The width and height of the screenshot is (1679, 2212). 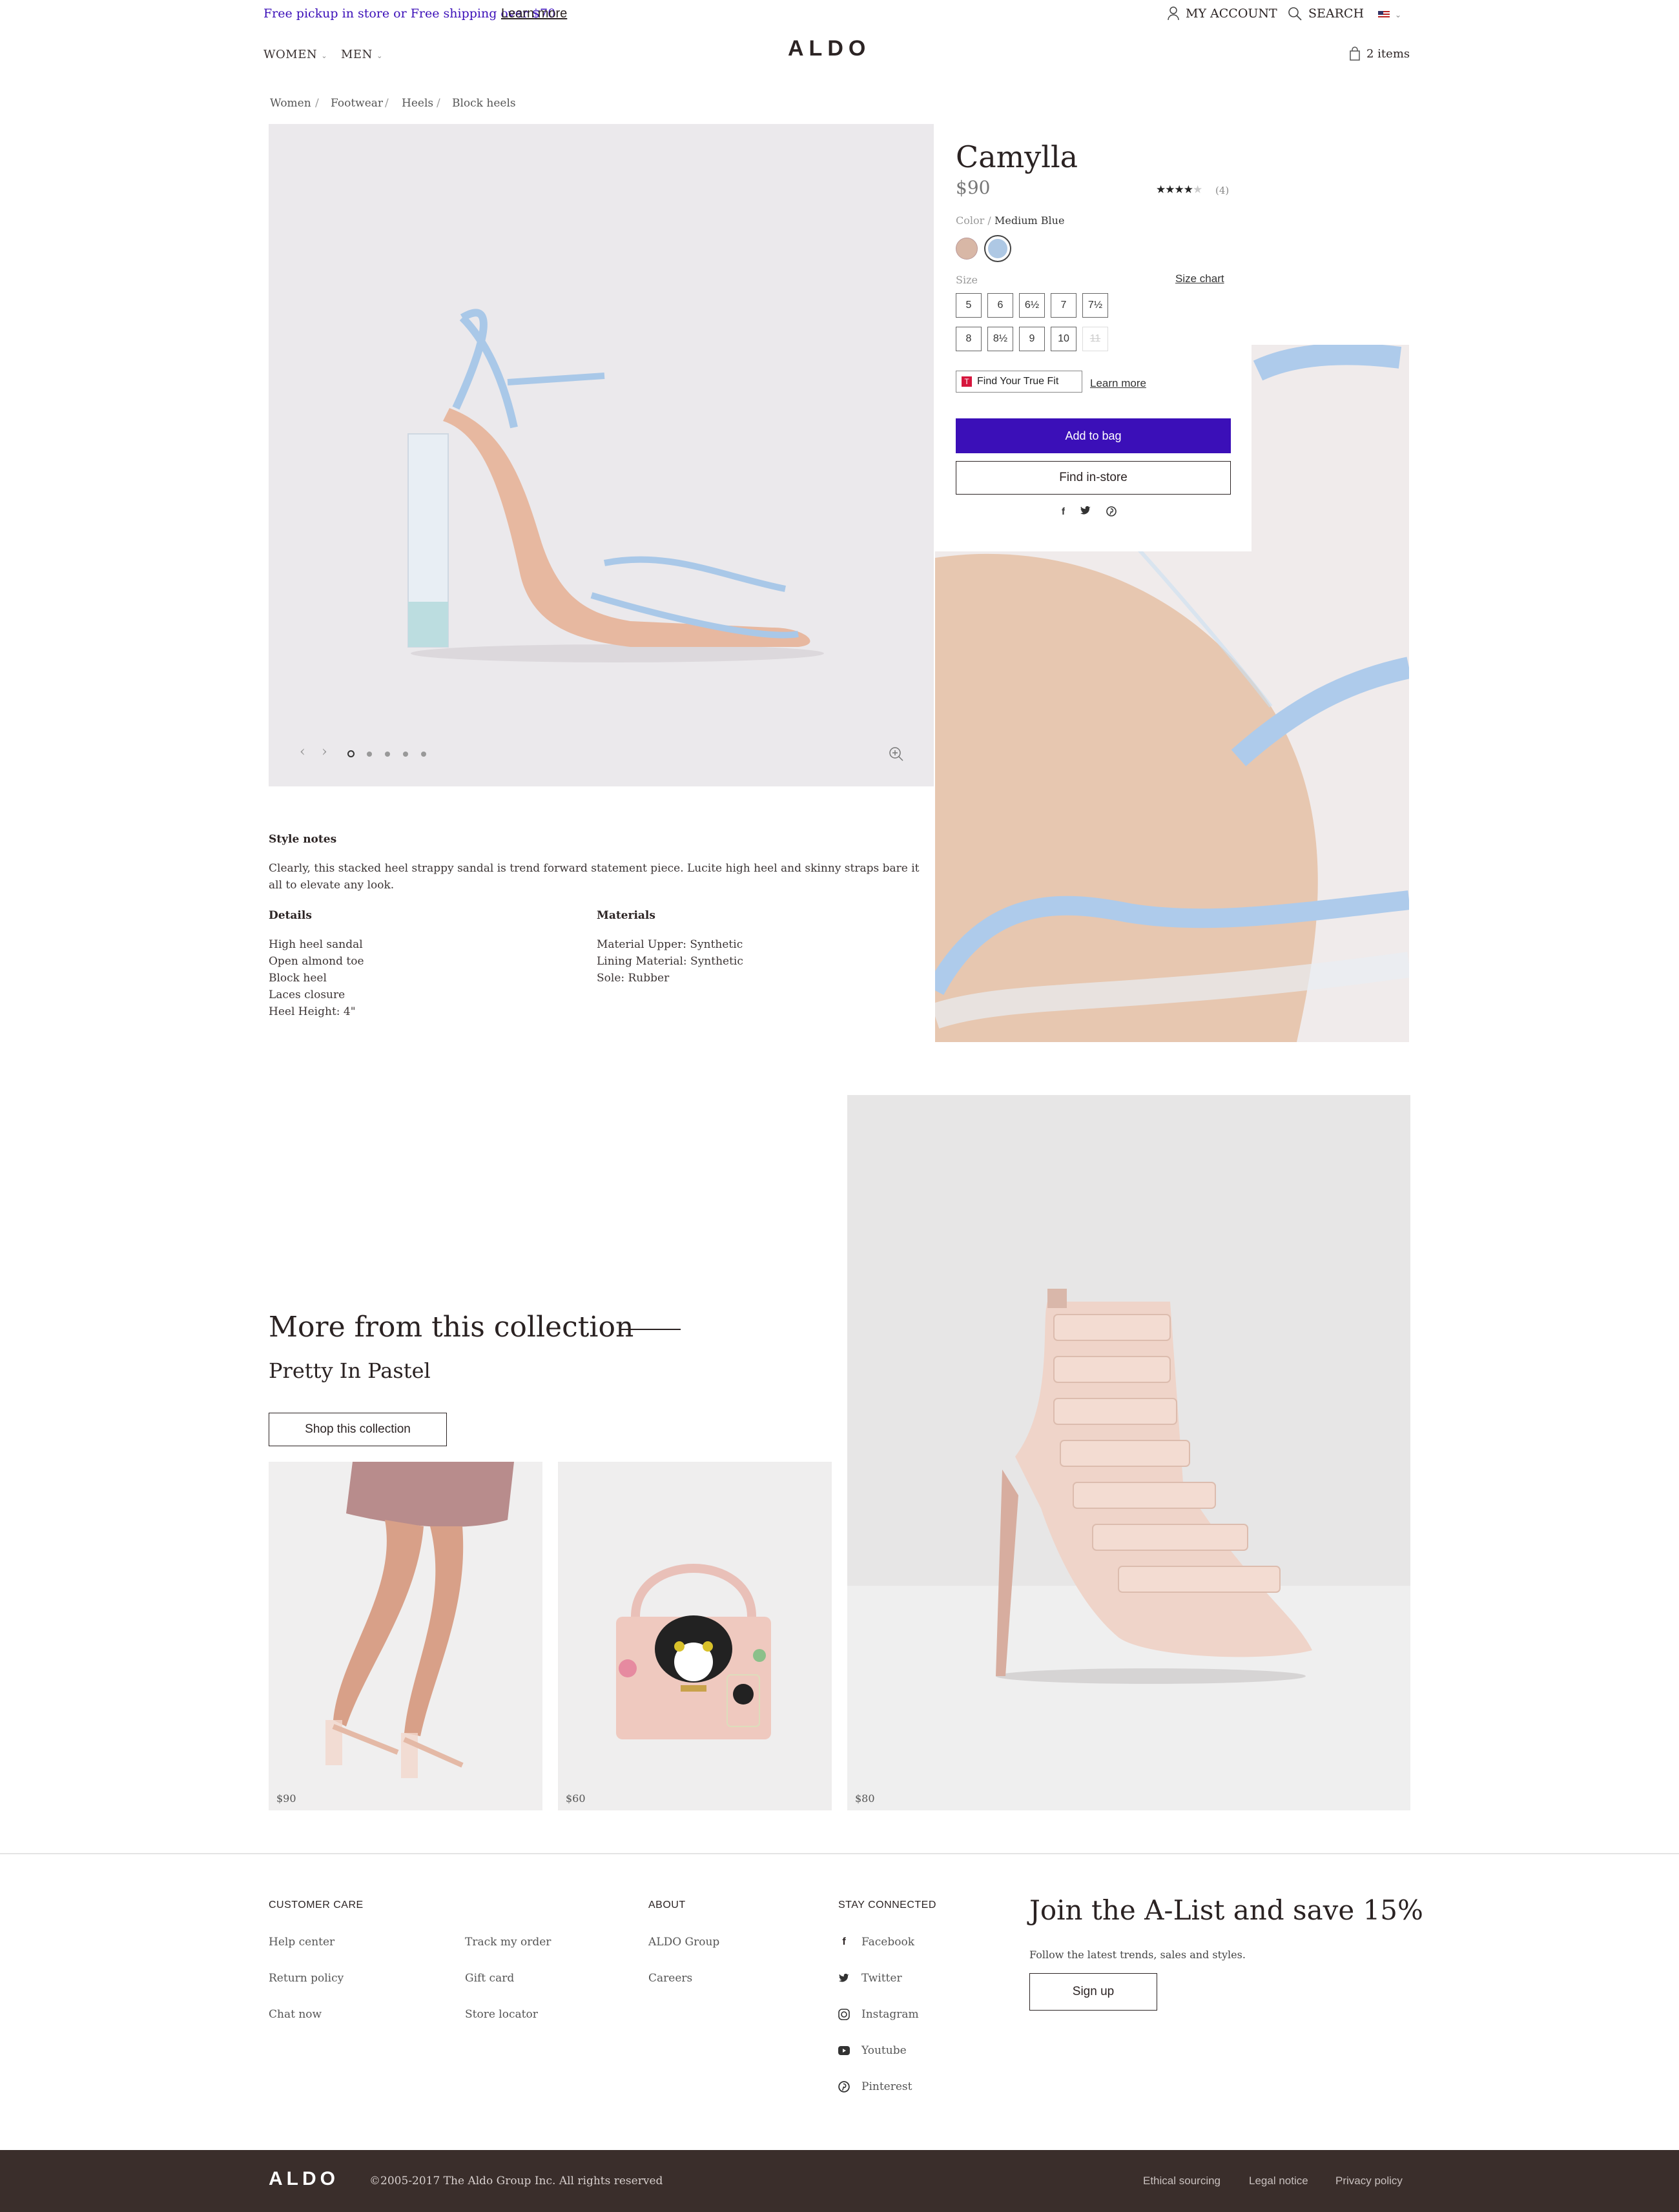 I want to click on collection-item-caged-heel: $80, so click(x=1129, y=1452).